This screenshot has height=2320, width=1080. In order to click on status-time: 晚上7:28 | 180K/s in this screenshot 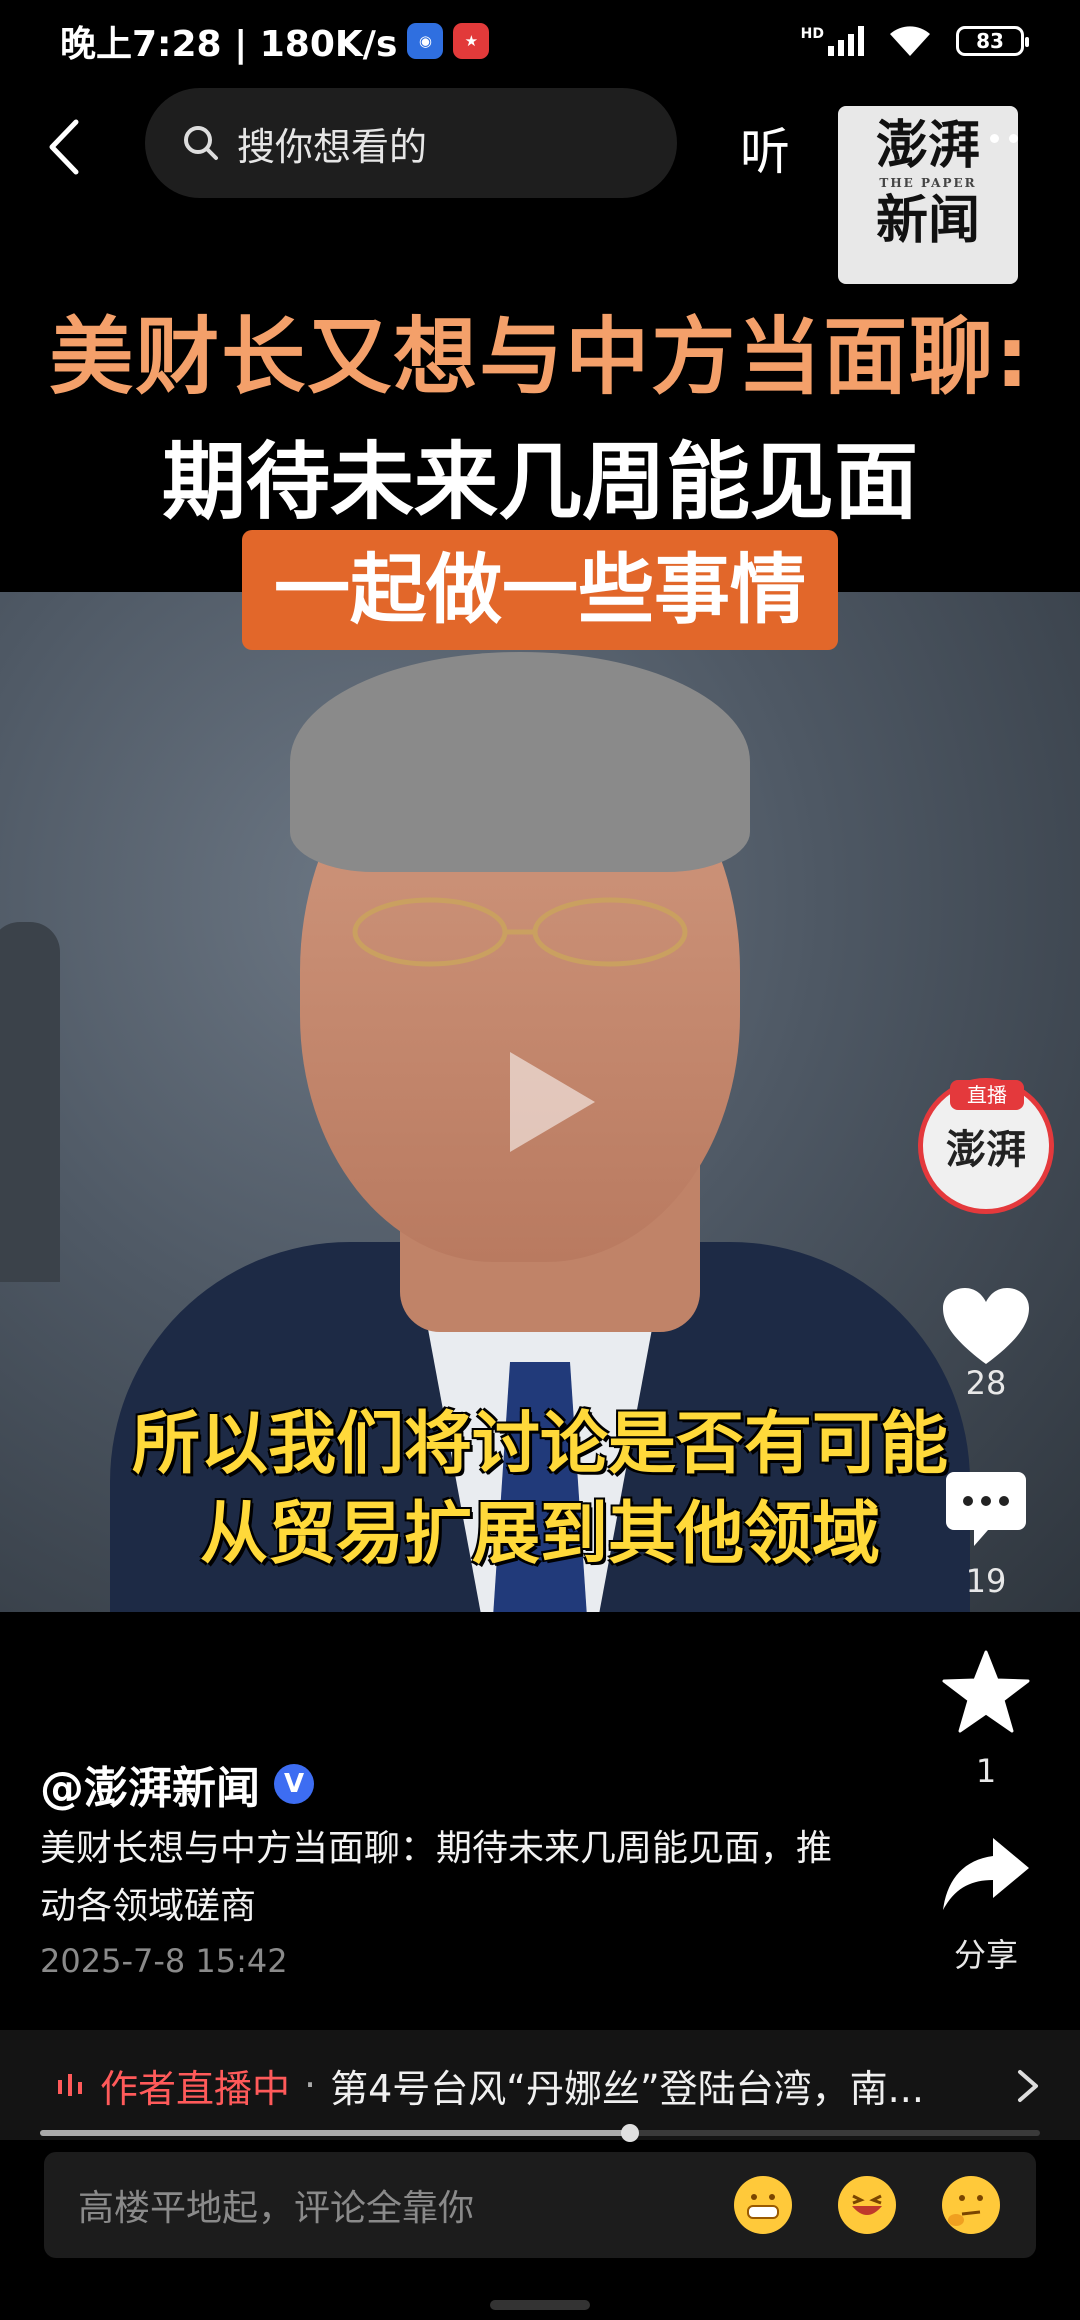, I will do `click(229, 44)`.